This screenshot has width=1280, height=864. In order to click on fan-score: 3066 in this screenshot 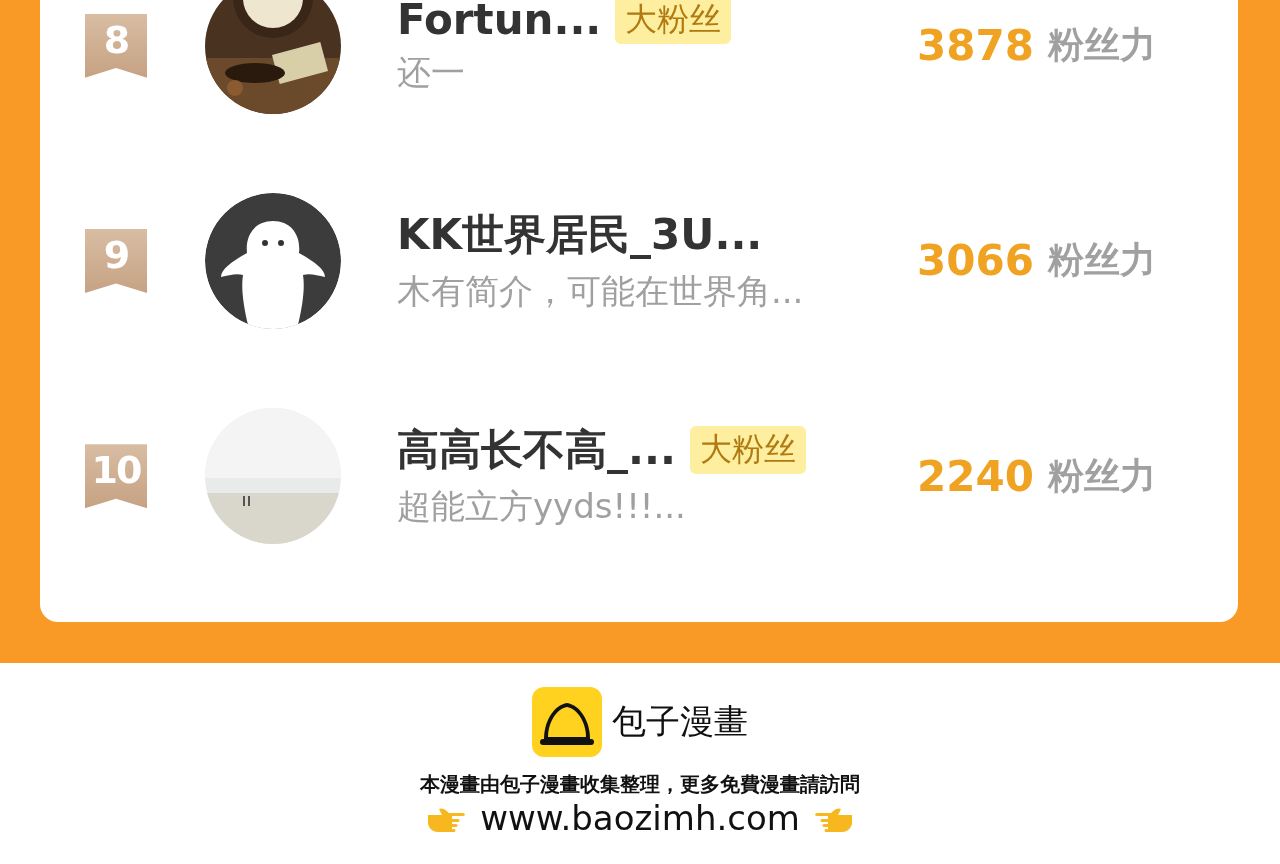, I will do `click(975, 261)`.